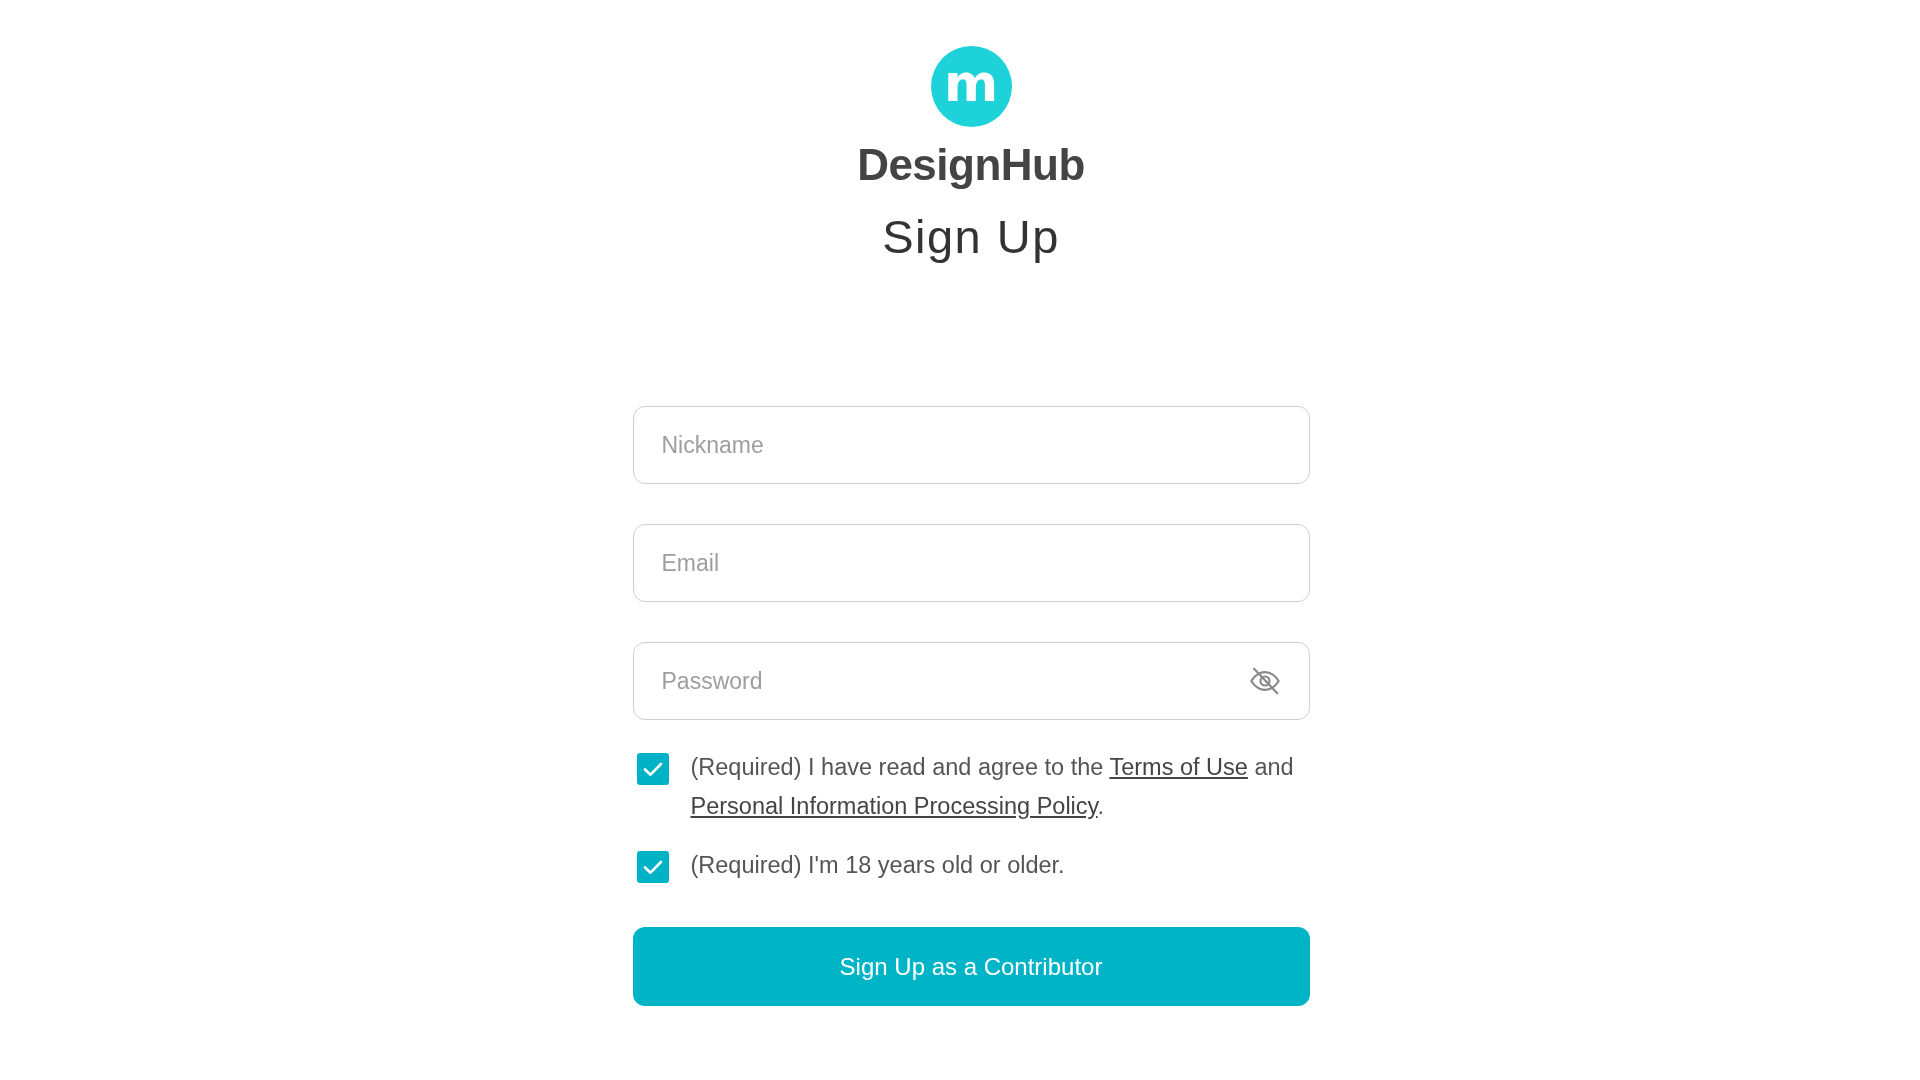 The image size is (1920, 1080). I want to click on text-field: Email, so click(971, 563).